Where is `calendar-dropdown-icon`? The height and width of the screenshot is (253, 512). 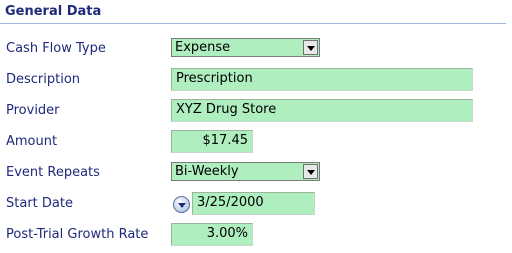 calendar-dropdown-icon is located at coordinates (181, 204).